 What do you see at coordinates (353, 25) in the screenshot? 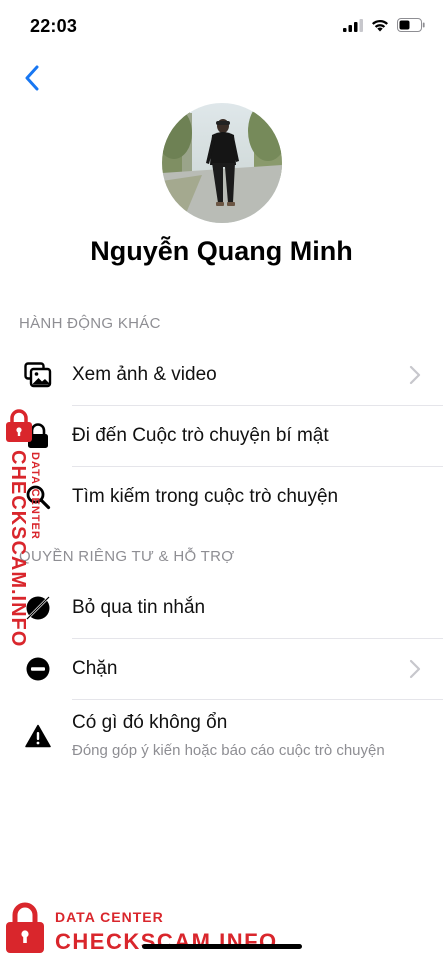
I see `signal-icon` at bounding box center [353, 25].